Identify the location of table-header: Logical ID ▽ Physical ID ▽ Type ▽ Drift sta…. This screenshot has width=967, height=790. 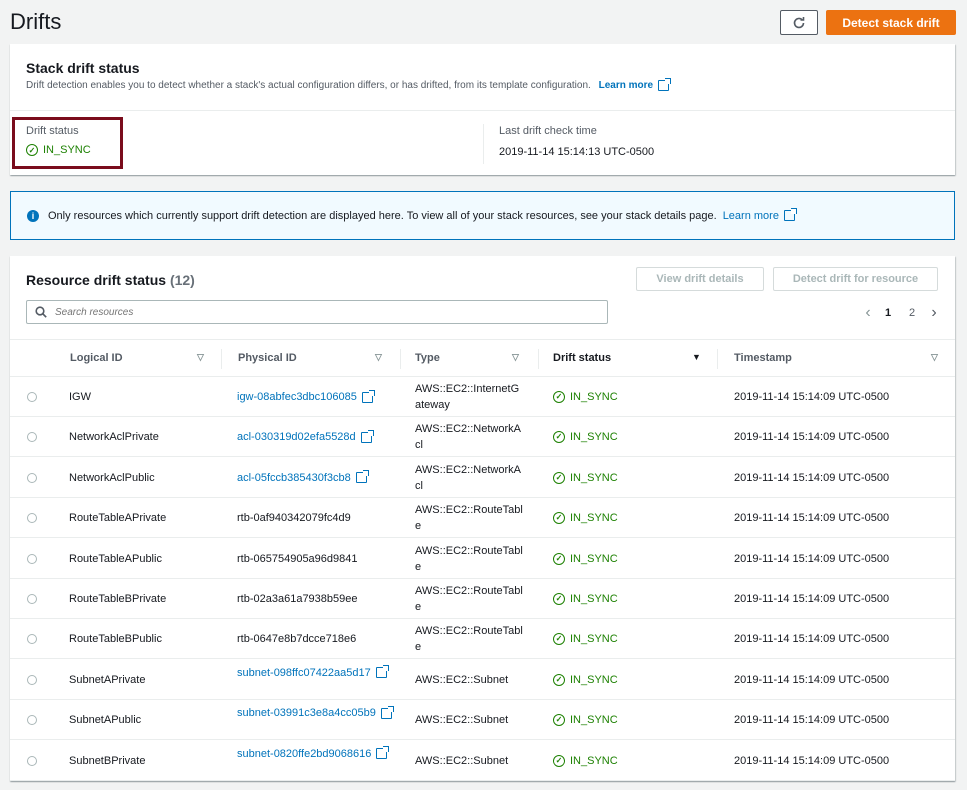
(482, 358).